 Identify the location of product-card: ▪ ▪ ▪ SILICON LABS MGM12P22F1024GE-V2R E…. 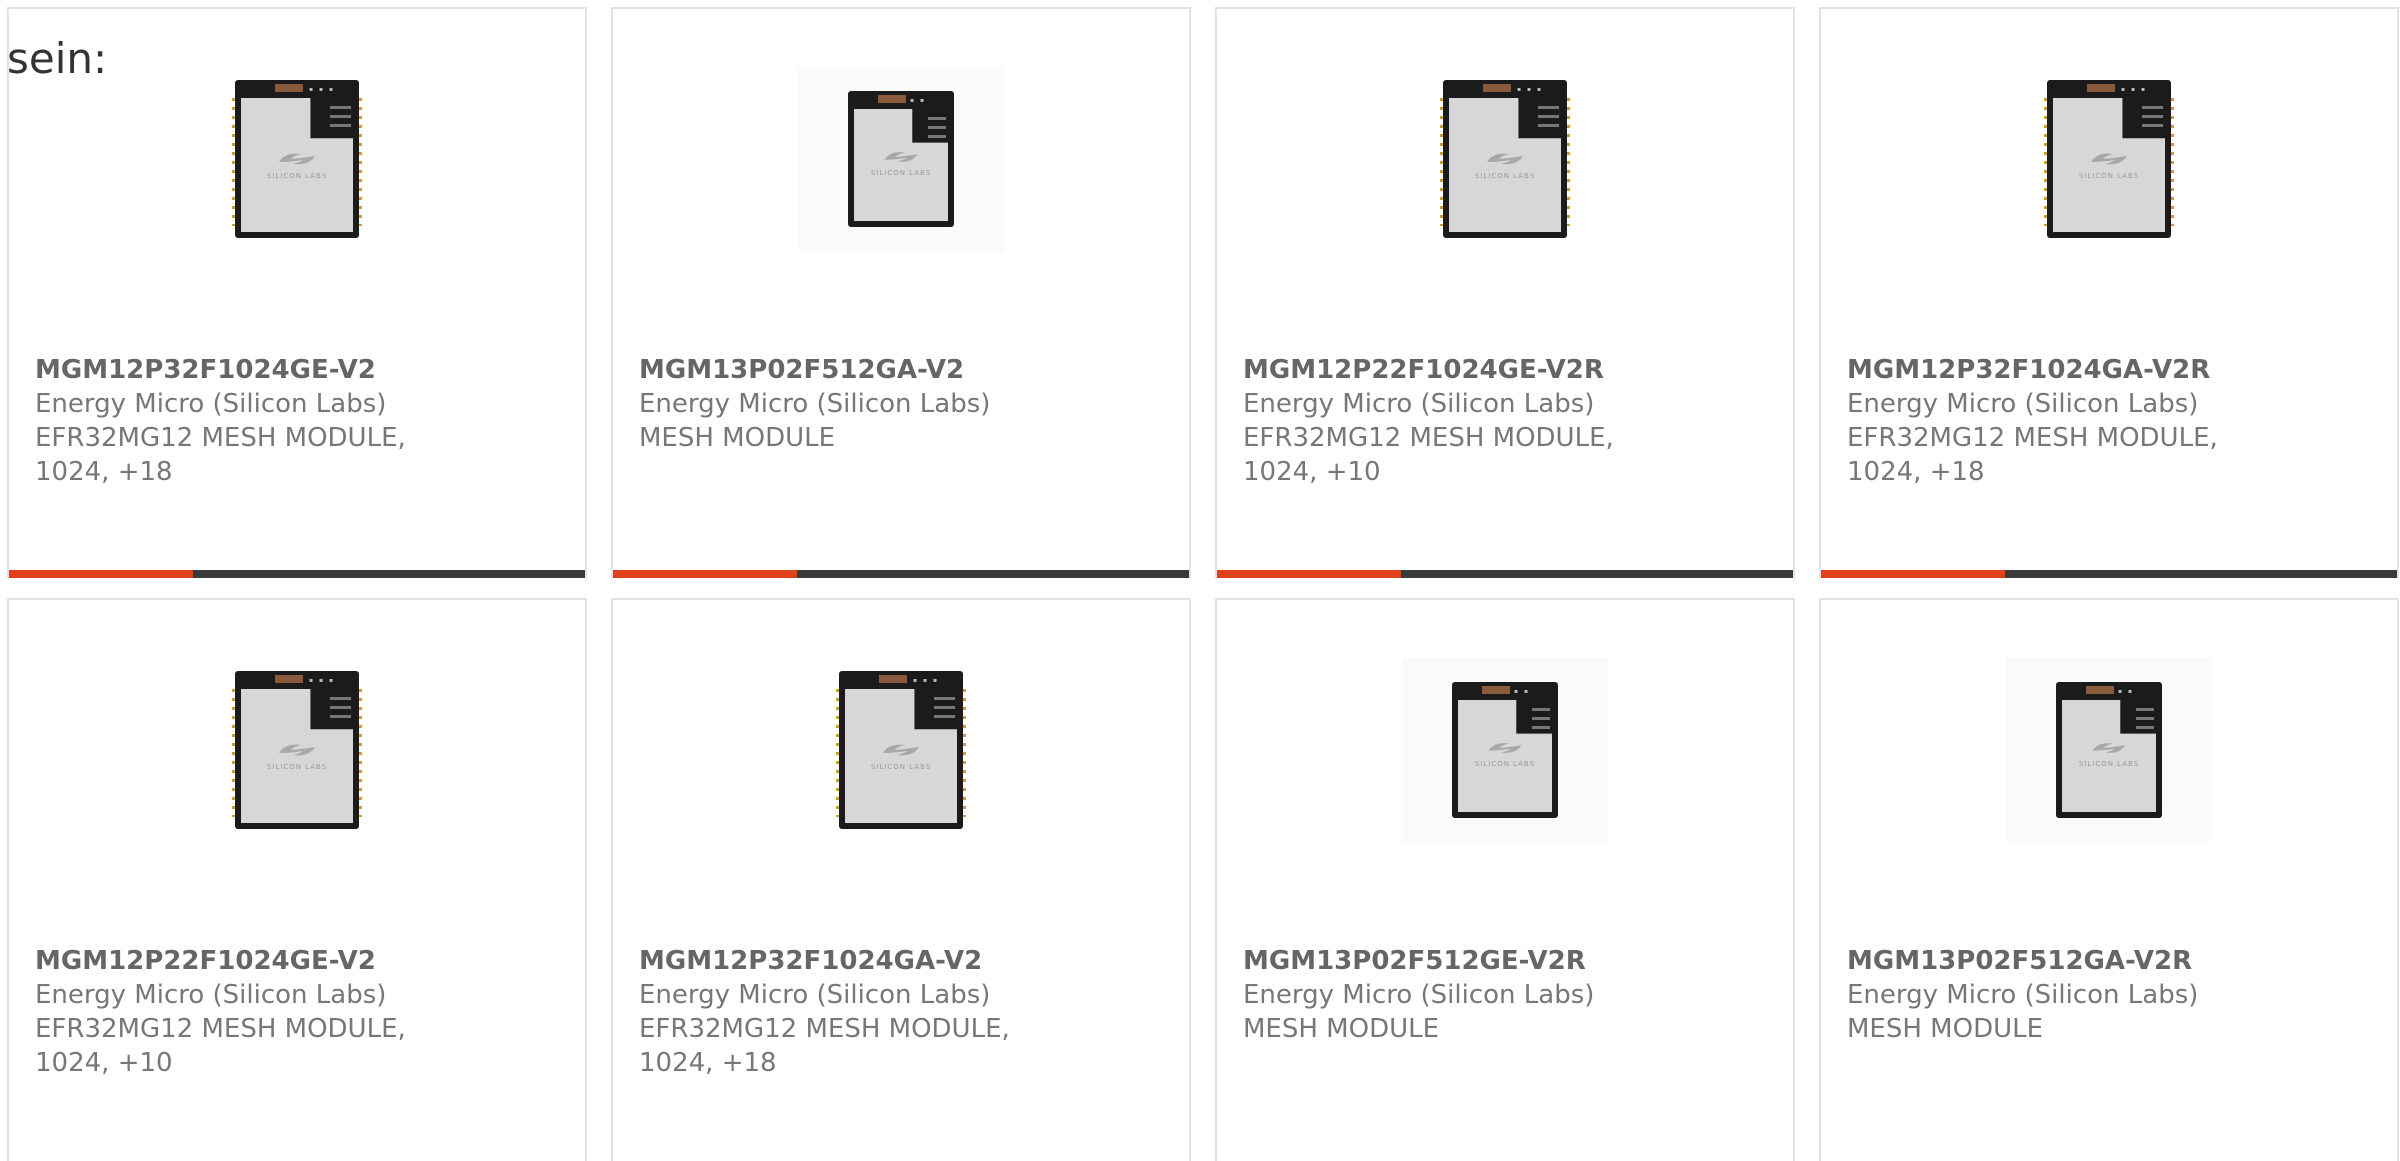
(1505, 292).